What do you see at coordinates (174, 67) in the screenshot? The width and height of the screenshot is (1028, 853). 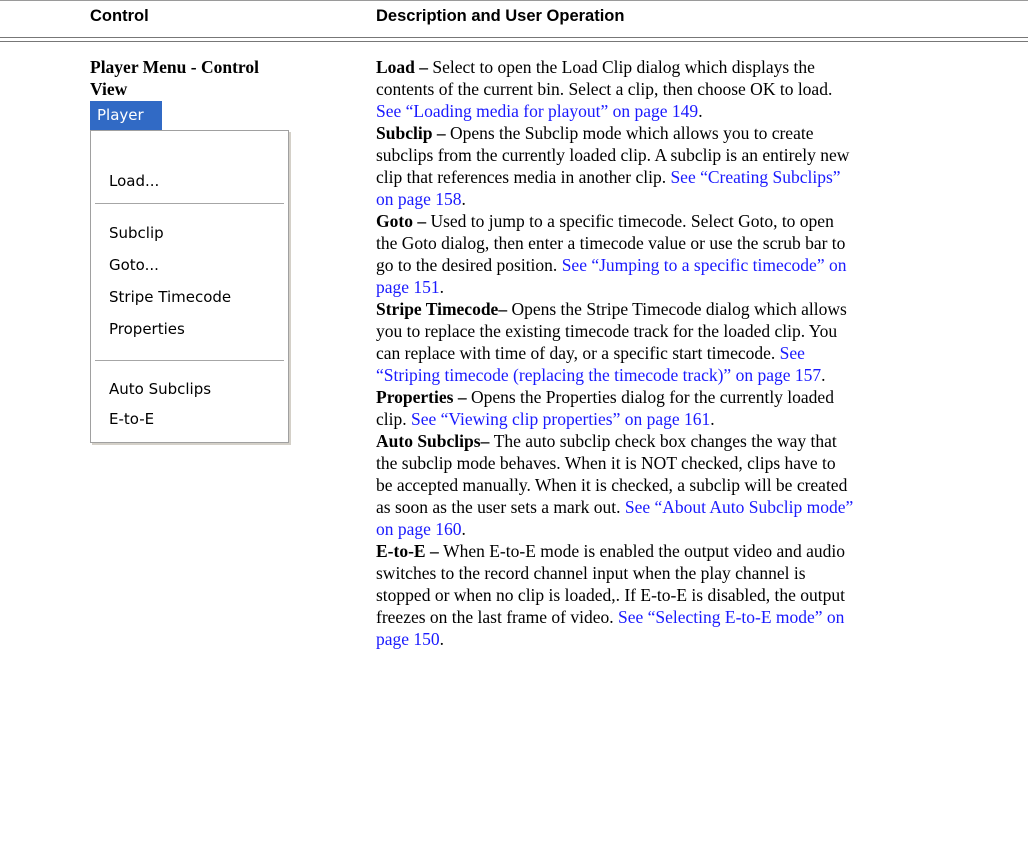 I see `control-title-line1: Player Menu - Control` at bounding box center [174, 67].